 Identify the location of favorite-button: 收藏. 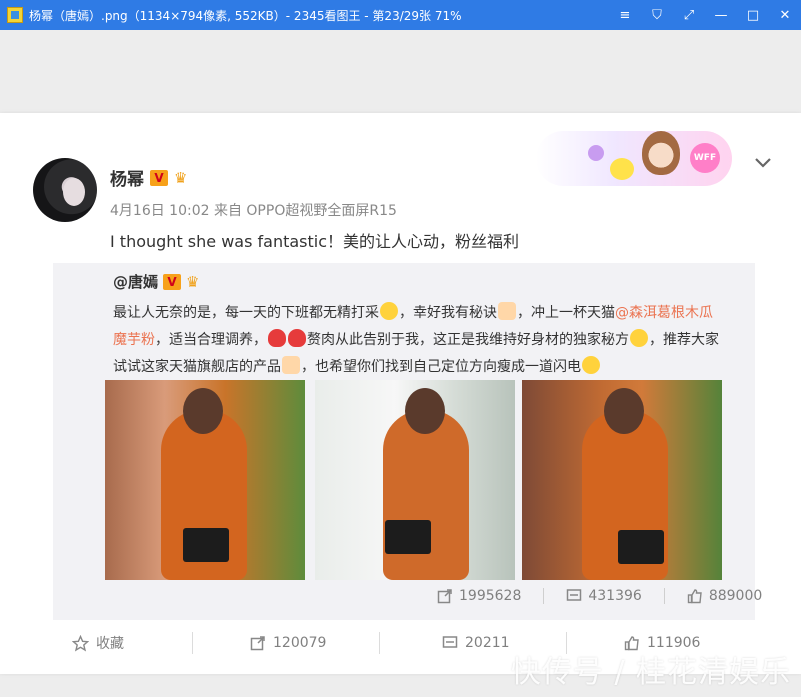
(98, 643).